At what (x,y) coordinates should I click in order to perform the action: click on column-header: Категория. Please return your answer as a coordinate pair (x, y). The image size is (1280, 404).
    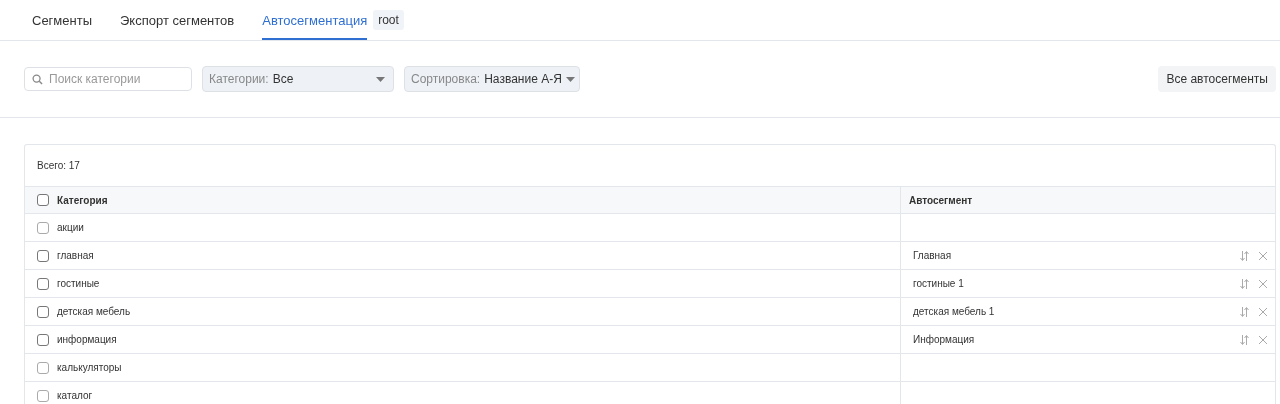
    Looking at the image, I should click on (82, 200).